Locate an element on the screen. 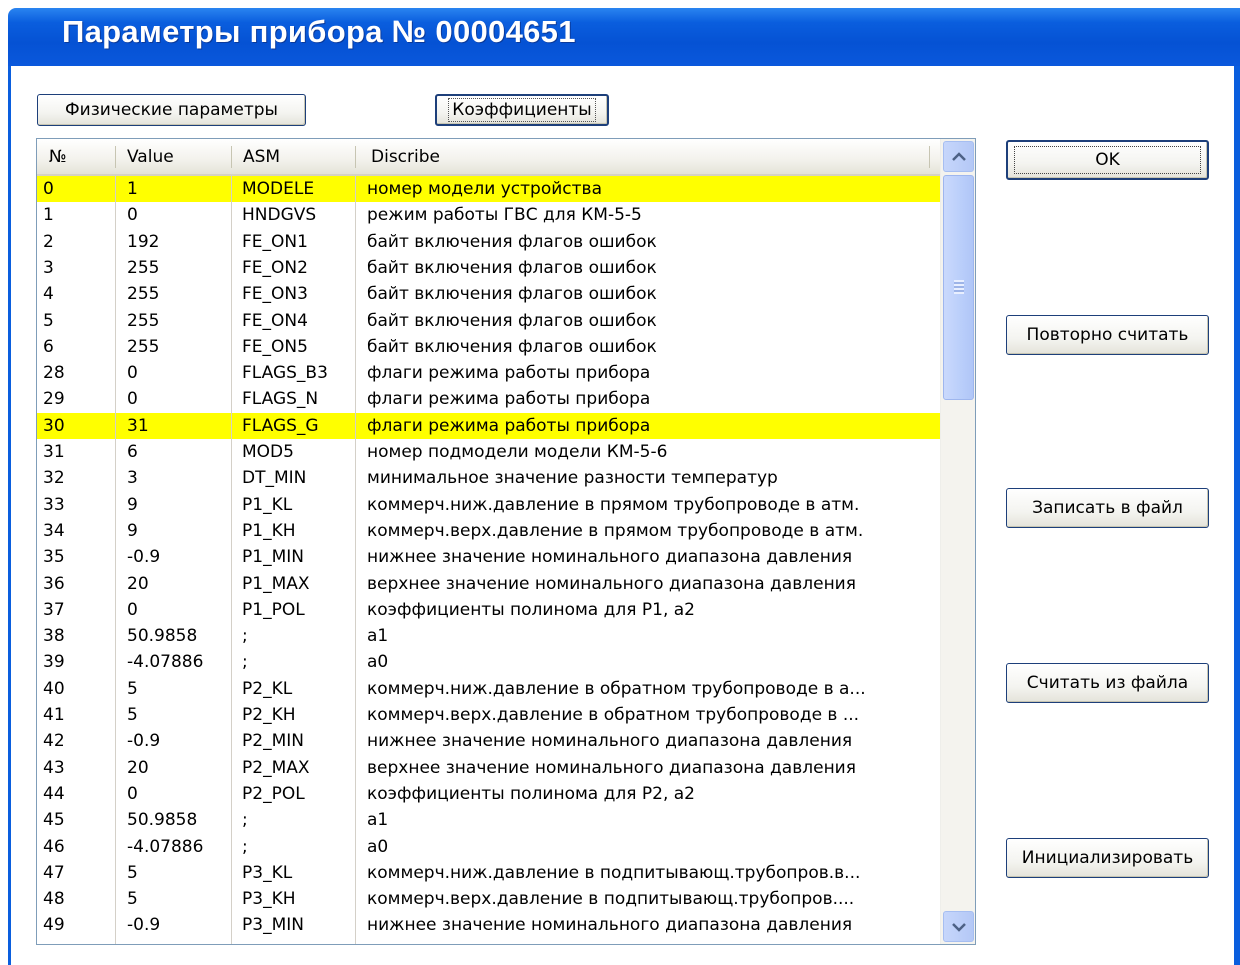 This screenshot has height=965, width=1240. title-bar: Параметры прибора № 00004651 is located at coordinates (624, 37).